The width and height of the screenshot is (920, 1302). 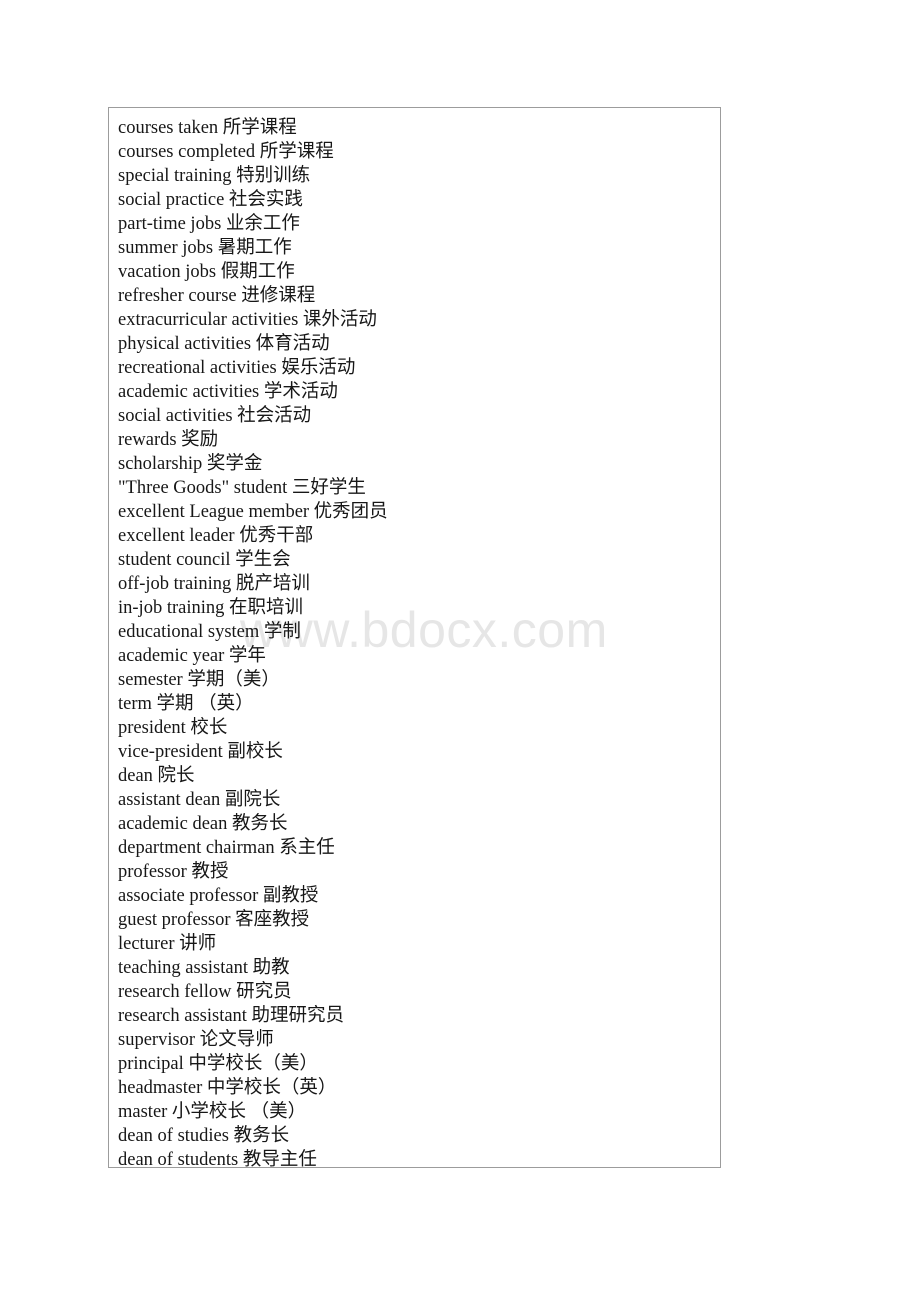 I want to click on glossary-entry: excellent League member 优秀团员, so click(x=253, y=512).